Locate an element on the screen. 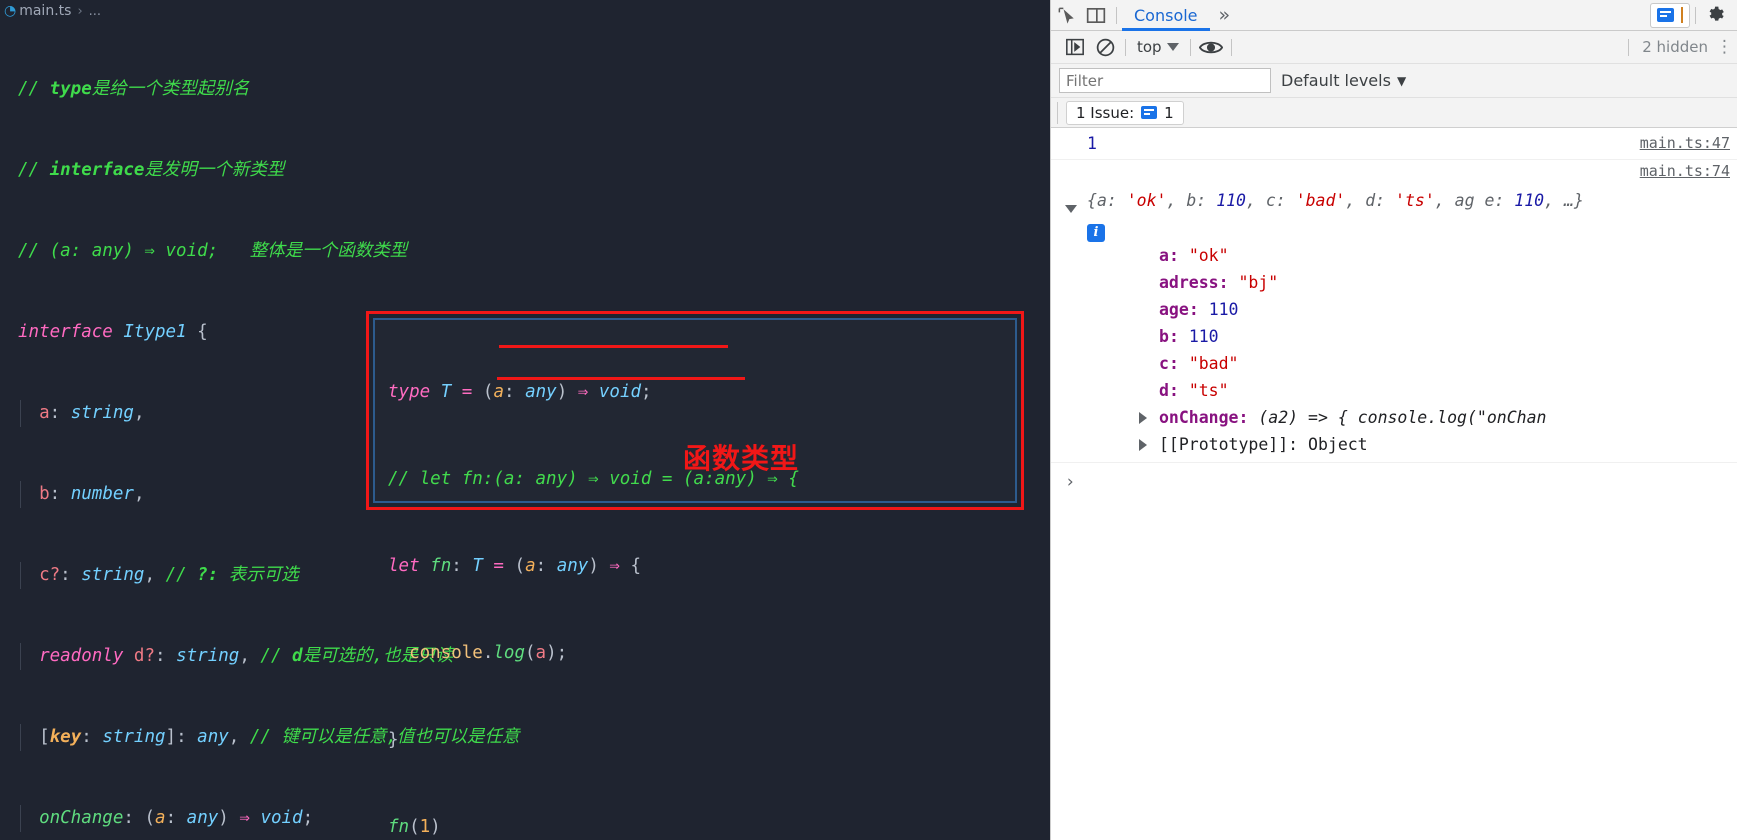  gear-icon is located at coordinates (1716, 15).